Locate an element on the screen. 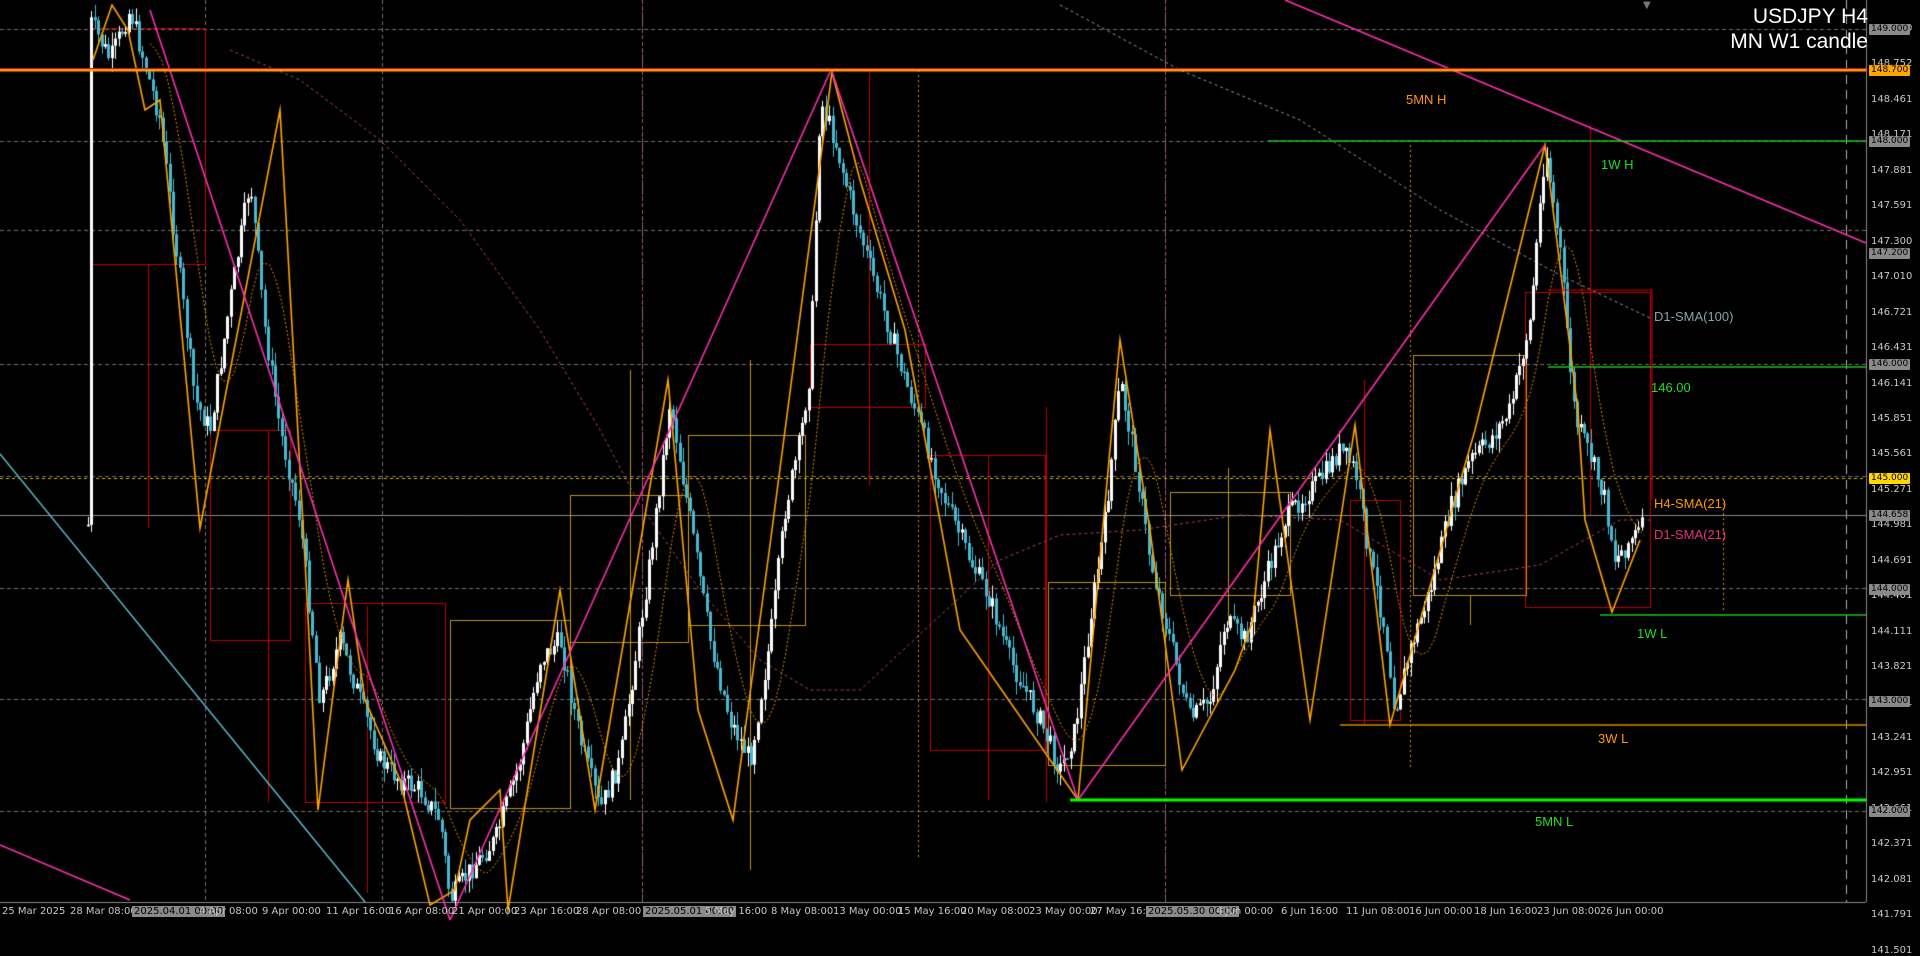  price-tag: 142.000 is located at coordinates (1890, 811).